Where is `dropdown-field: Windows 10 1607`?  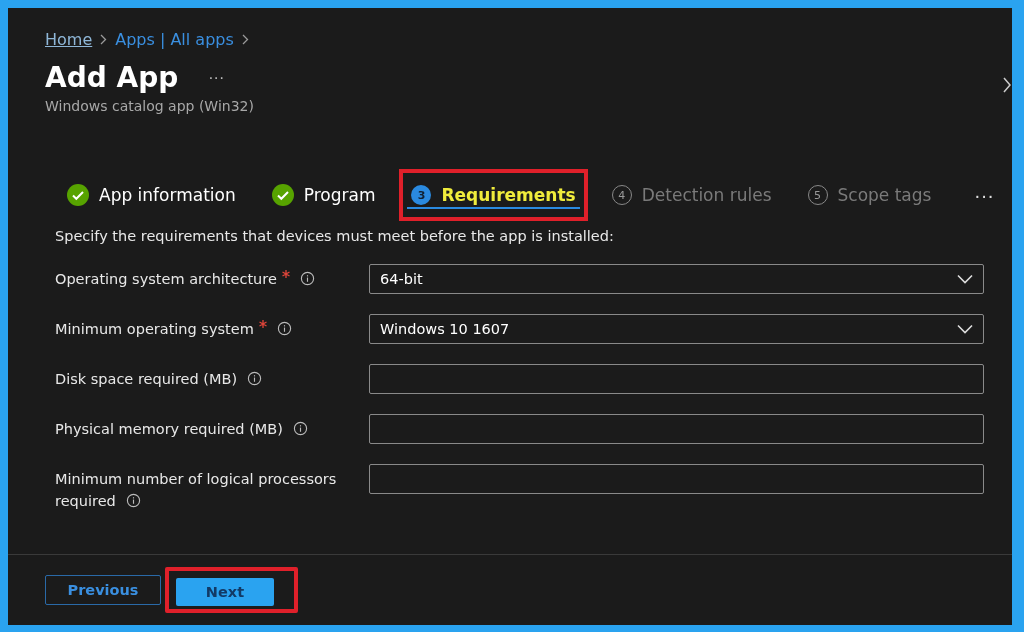 dropdown-field: Windows 10 1607 is located at coordinates (676, 329).